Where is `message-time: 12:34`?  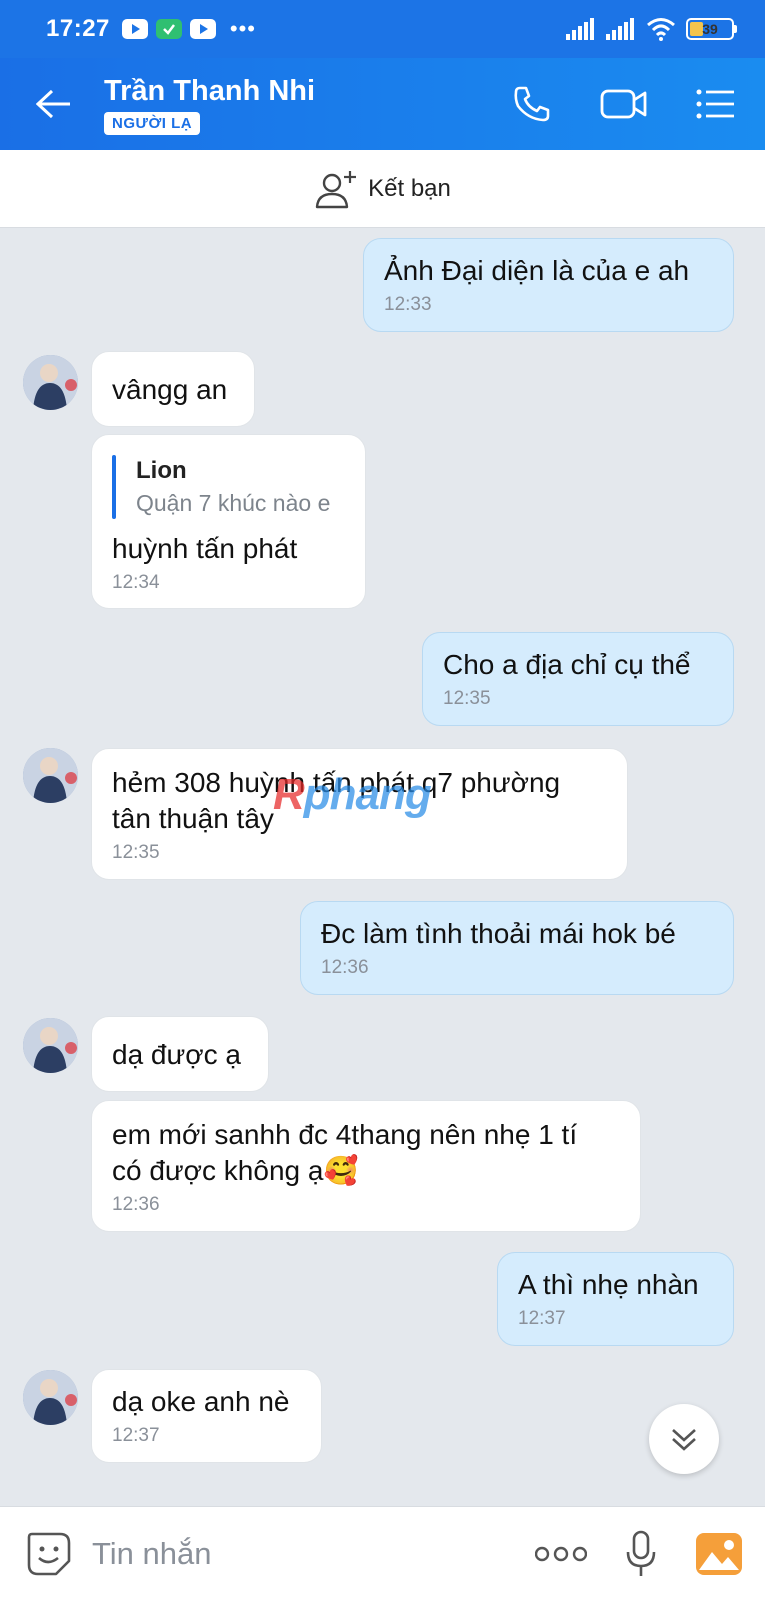
message-time: 12:34 is located at coordinates (136, 582).